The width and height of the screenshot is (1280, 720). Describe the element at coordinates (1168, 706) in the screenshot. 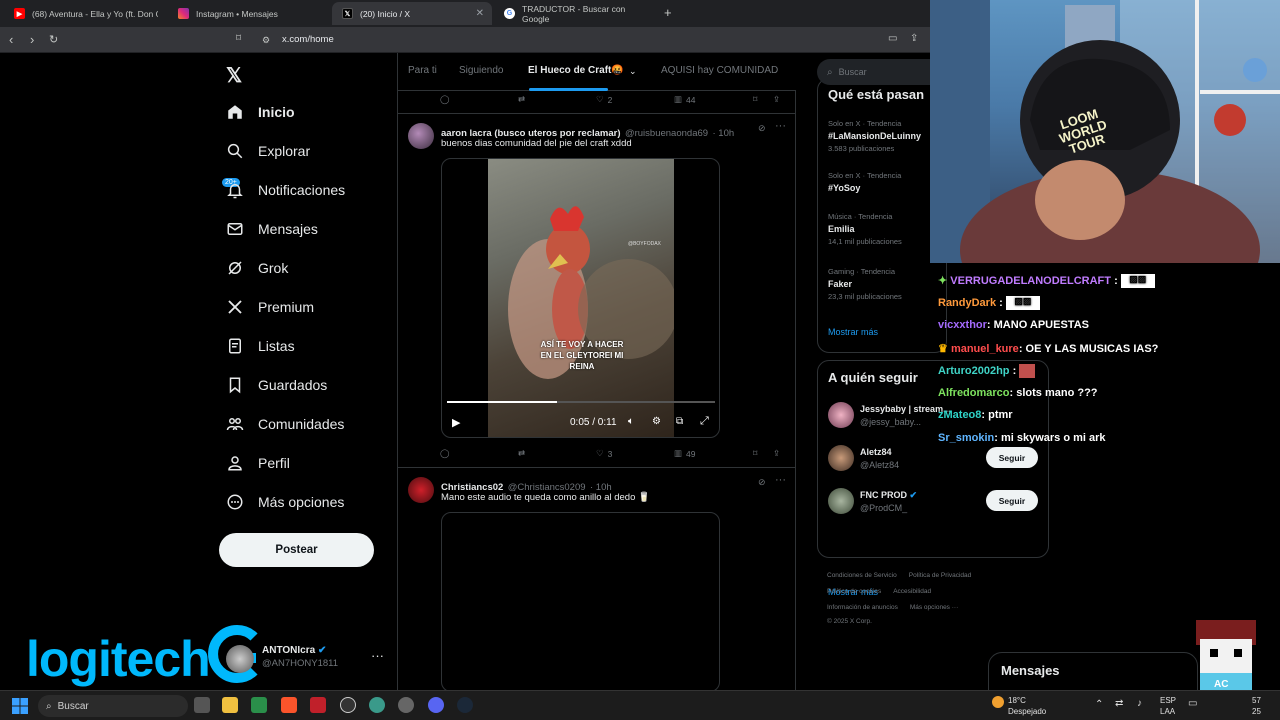

I see `language-indicator: ESP LAA` at that location.